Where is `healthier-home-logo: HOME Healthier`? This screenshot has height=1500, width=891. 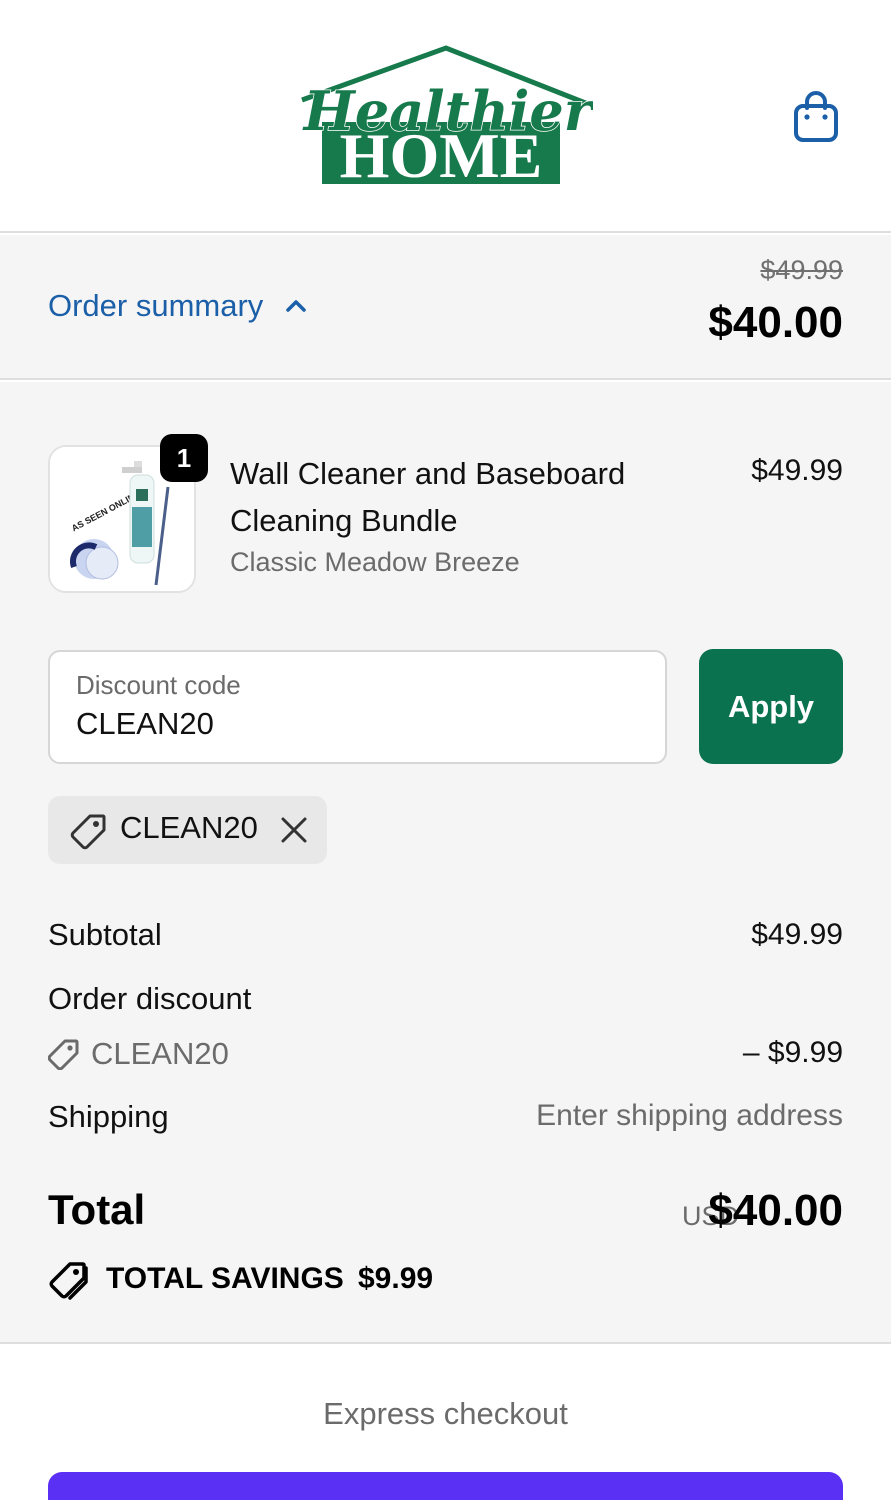 healthier-home-logo: HOME Healthier is located at coordinates (445, 116).